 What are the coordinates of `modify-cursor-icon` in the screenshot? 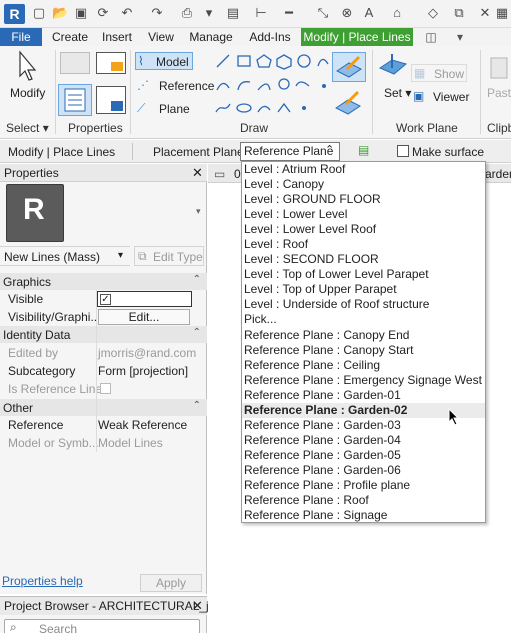 It's located at (26, 66).